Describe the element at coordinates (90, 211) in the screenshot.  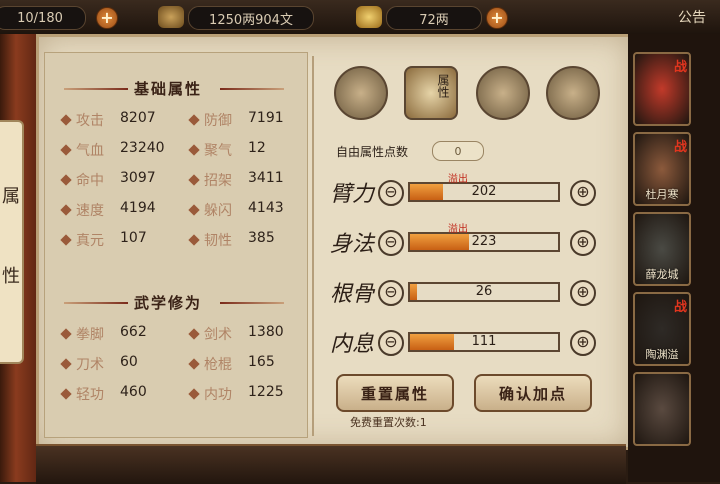
I see `stat-label: 速度` at that location.